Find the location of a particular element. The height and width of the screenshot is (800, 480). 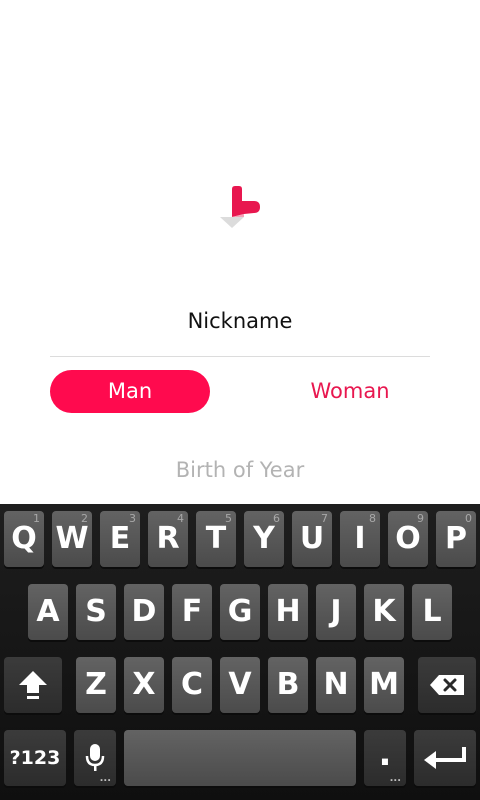

key-e: E3 is located at coordinates (120, 539).